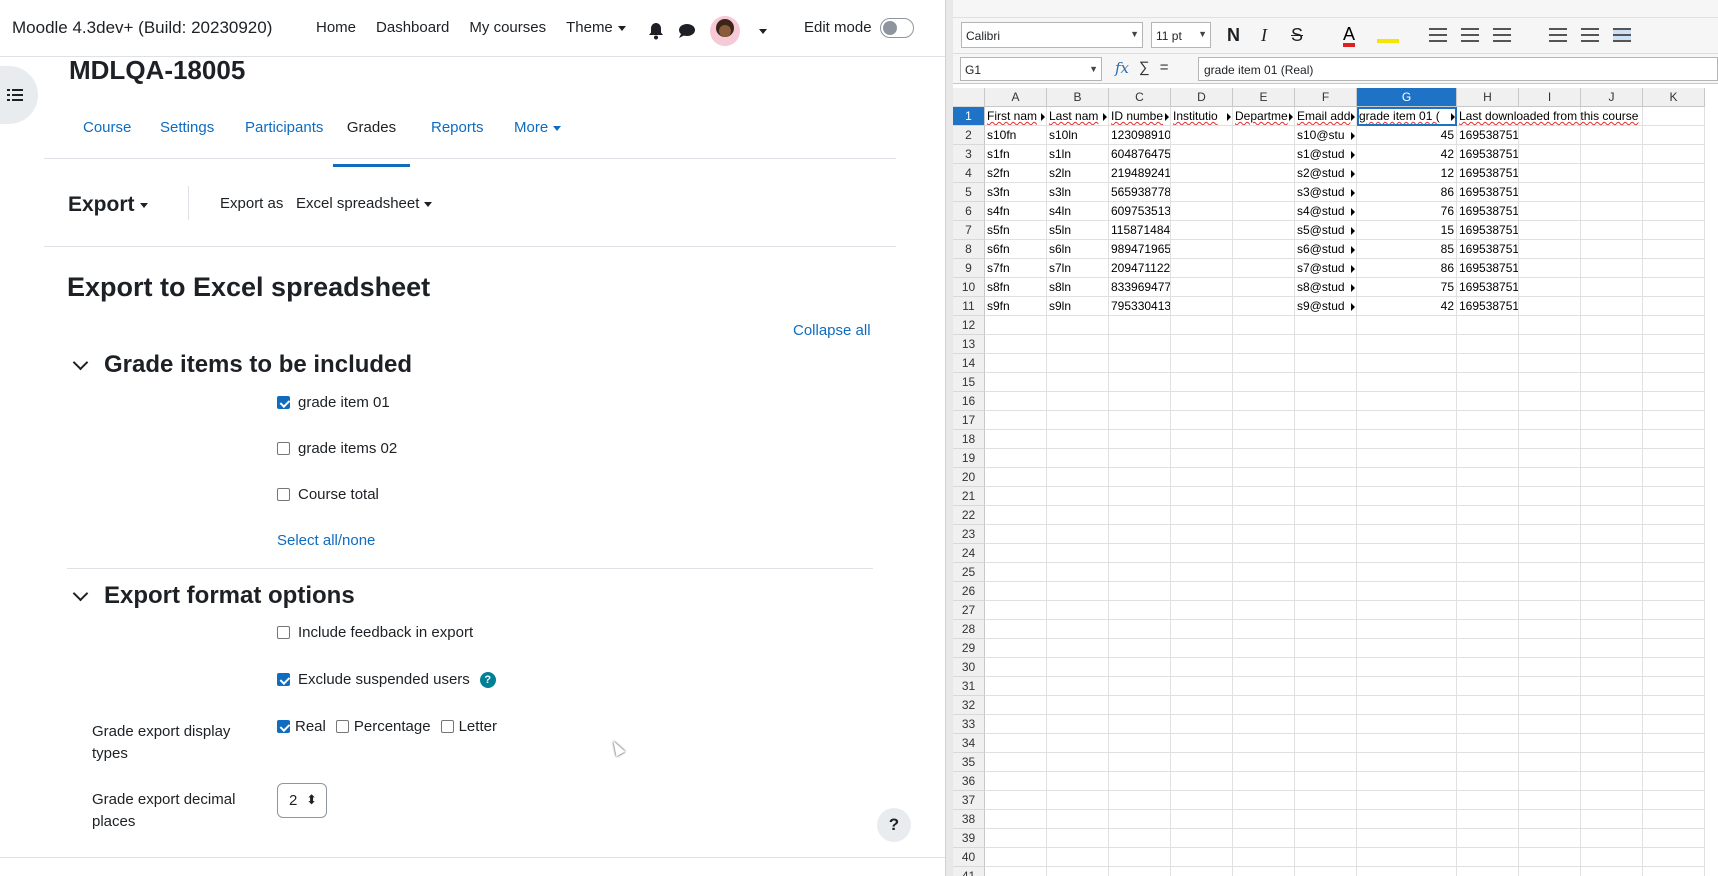 The image size is (1718, 876). Describe the element at coordinates (897, 28) in the screenshot. I see `edit-mode-toggle` at that location.